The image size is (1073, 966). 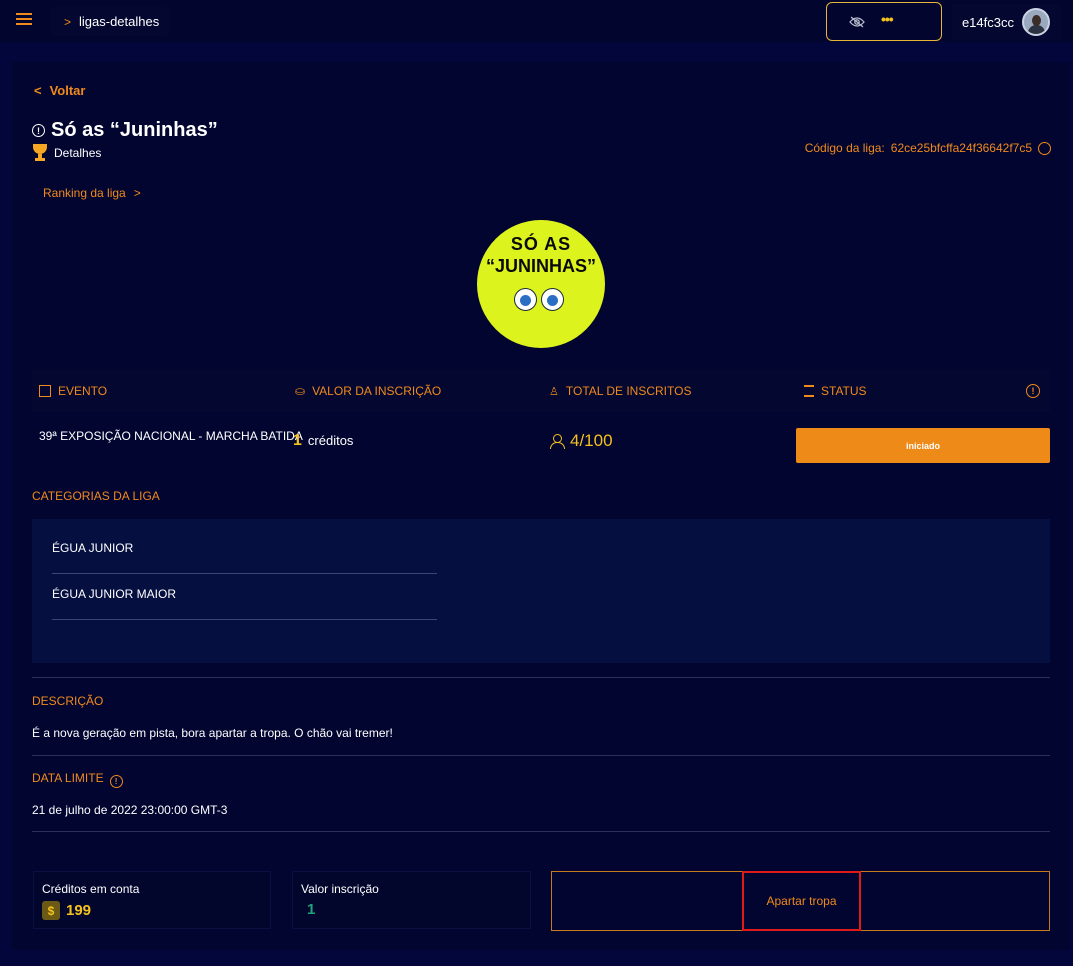 What do you see at coordinates (114, 594) in the screenshot?
I see `category-label: ÉGUA JUNIOR MAIOR` at bounding box center [114, 594].